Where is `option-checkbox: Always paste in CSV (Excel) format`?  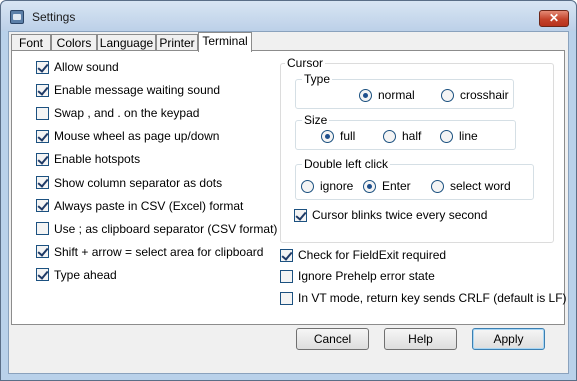
option-checkbox: Always paste in CSV (Excel) format is located at coordinates (139, 206).